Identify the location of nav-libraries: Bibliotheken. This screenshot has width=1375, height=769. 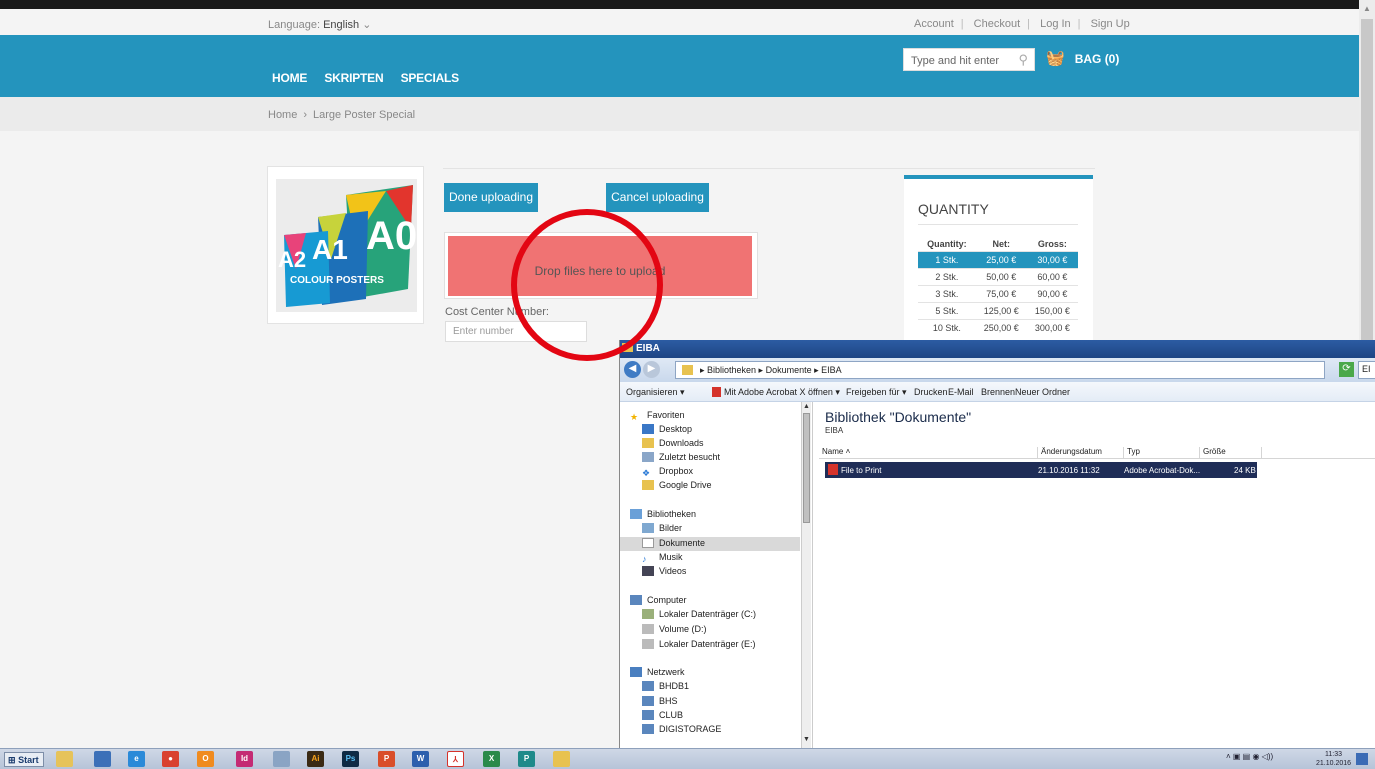
(663, 514).